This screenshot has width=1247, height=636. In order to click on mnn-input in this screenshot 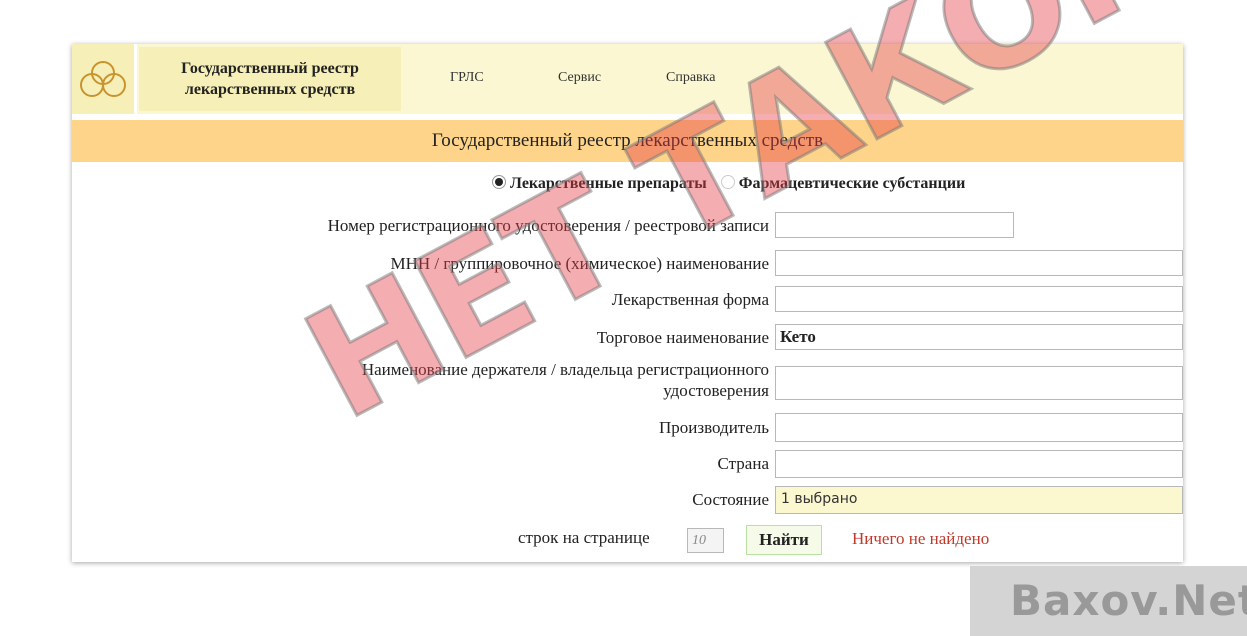, I will do `click(979, 263)`.